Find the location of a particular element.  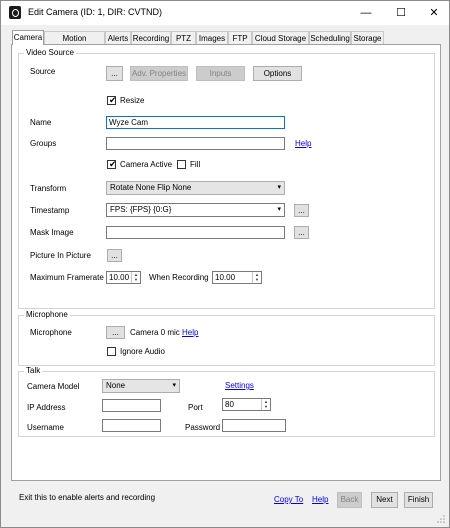

groups-field is located at coordinates (195, 143).